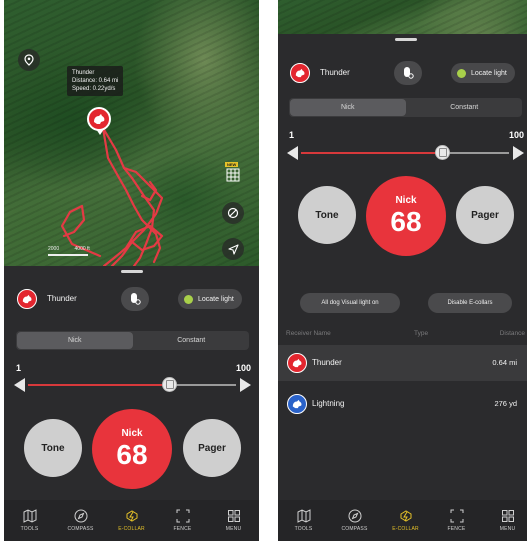 This screenshot has width=527, height=541. Describe the element at coordinates (350, 303) in the screenshot. I see `all-dog-visual-light-button: All dog Visual light on` at that location.